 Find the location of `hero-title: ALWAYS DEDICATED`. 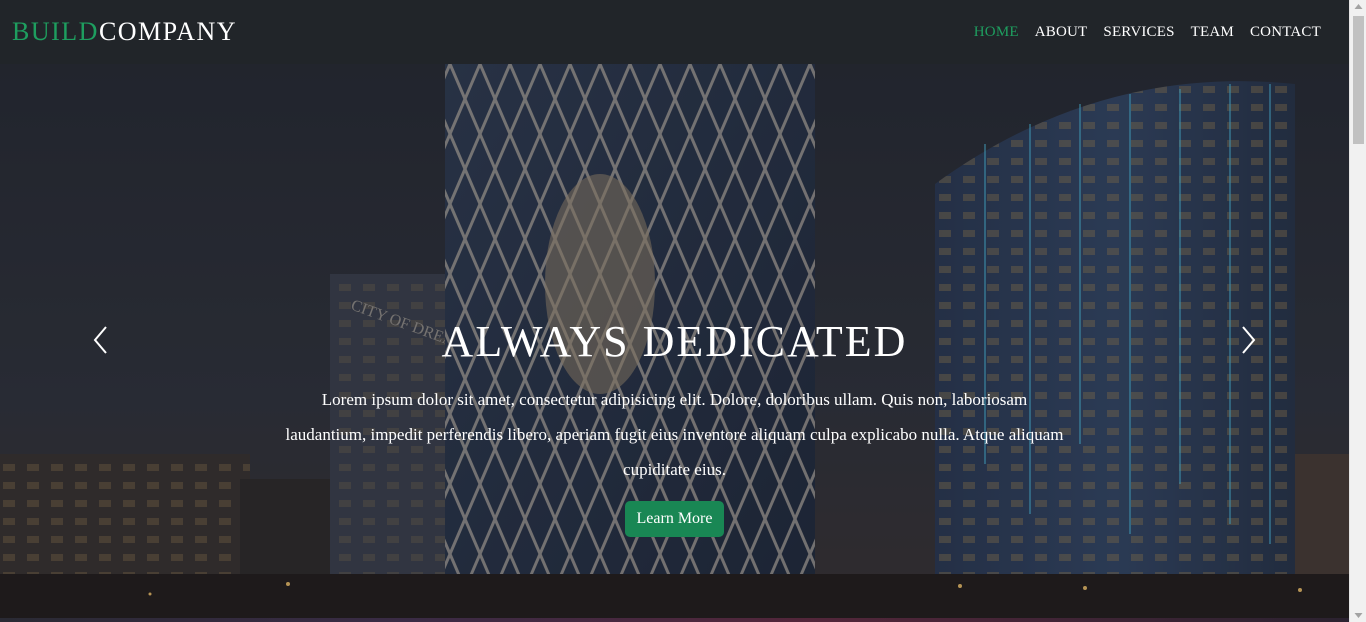

hero-title: ALWAYS DEDICATED is located at coordinates (674, 341).